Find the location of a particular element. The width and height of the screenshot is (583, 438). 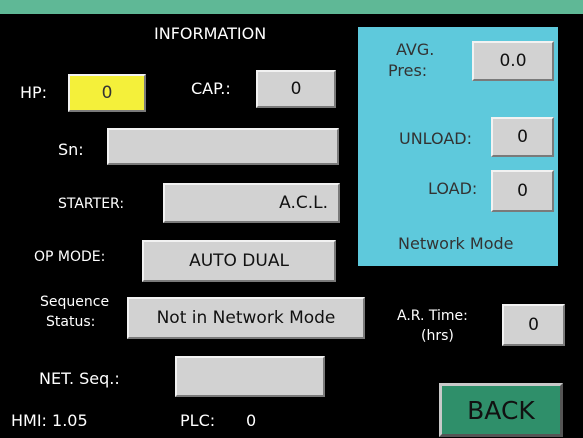

avg-pres-label-2: Pres: is located at coordinates (408, 70).